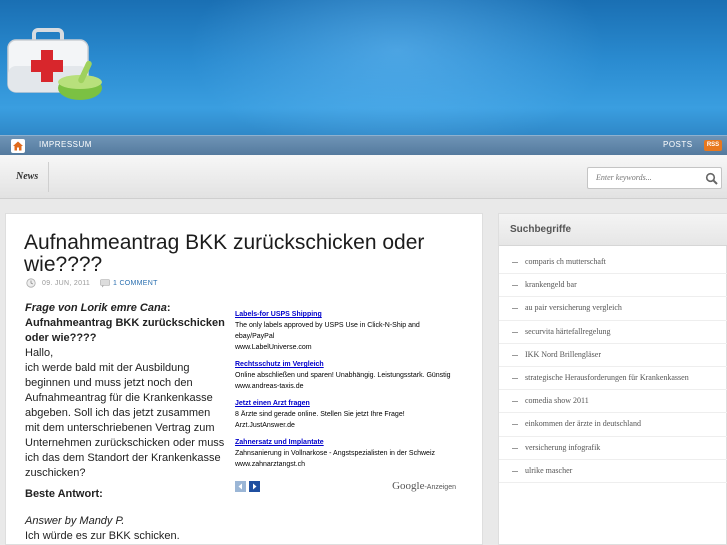 Image resolution: width=727 pixels, height=545 pixels. What do you see at coordinates (39, 353) in the screenshot?
I see `greeting: Hallo,` at bounding box center [39, 353].